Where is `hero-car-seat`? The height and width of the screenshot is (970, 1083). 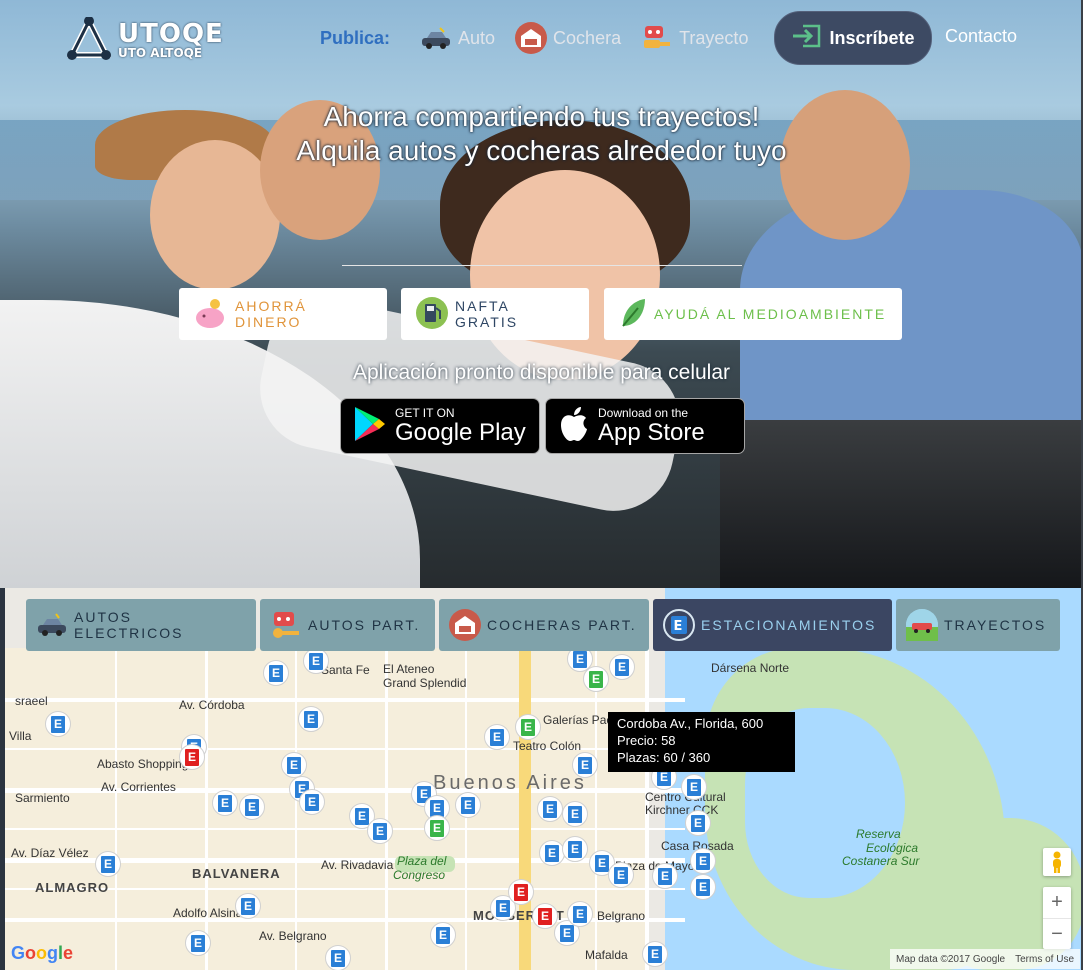
hero-car-seat is located at coordinates (901, 504).